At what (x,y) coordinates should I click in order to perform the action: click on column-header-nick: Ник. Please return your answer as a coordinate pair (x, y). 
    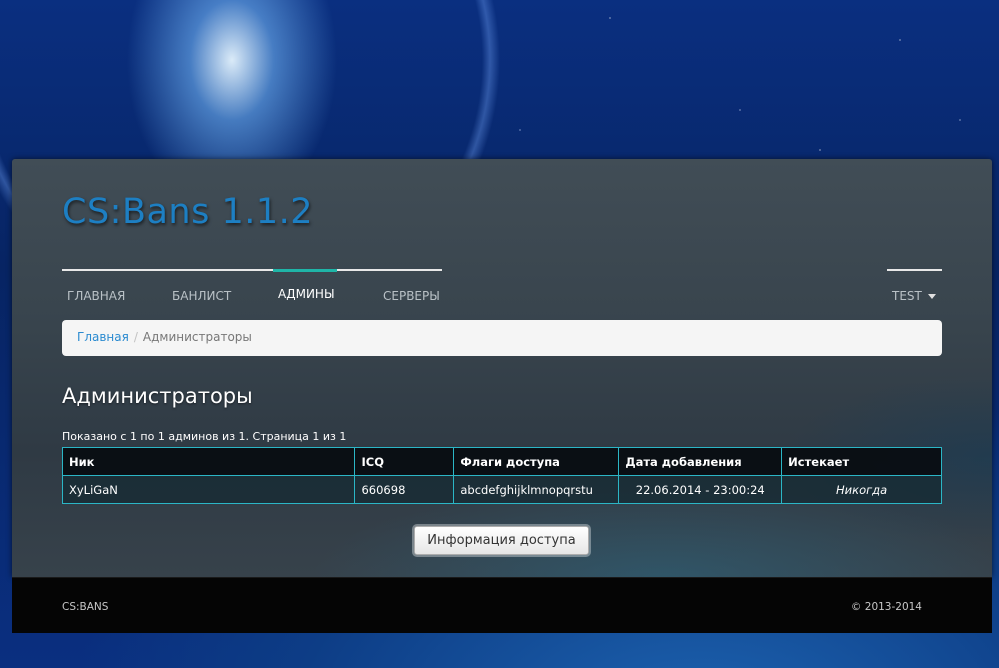
    Looking at the image, I should click on (208, 461).